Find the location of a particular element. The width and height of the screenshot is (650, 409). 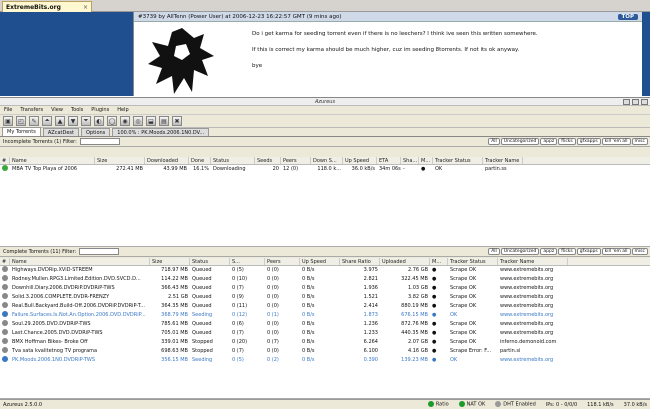

complete-col-header: Tracker Status is located at coordinates (473, 261).